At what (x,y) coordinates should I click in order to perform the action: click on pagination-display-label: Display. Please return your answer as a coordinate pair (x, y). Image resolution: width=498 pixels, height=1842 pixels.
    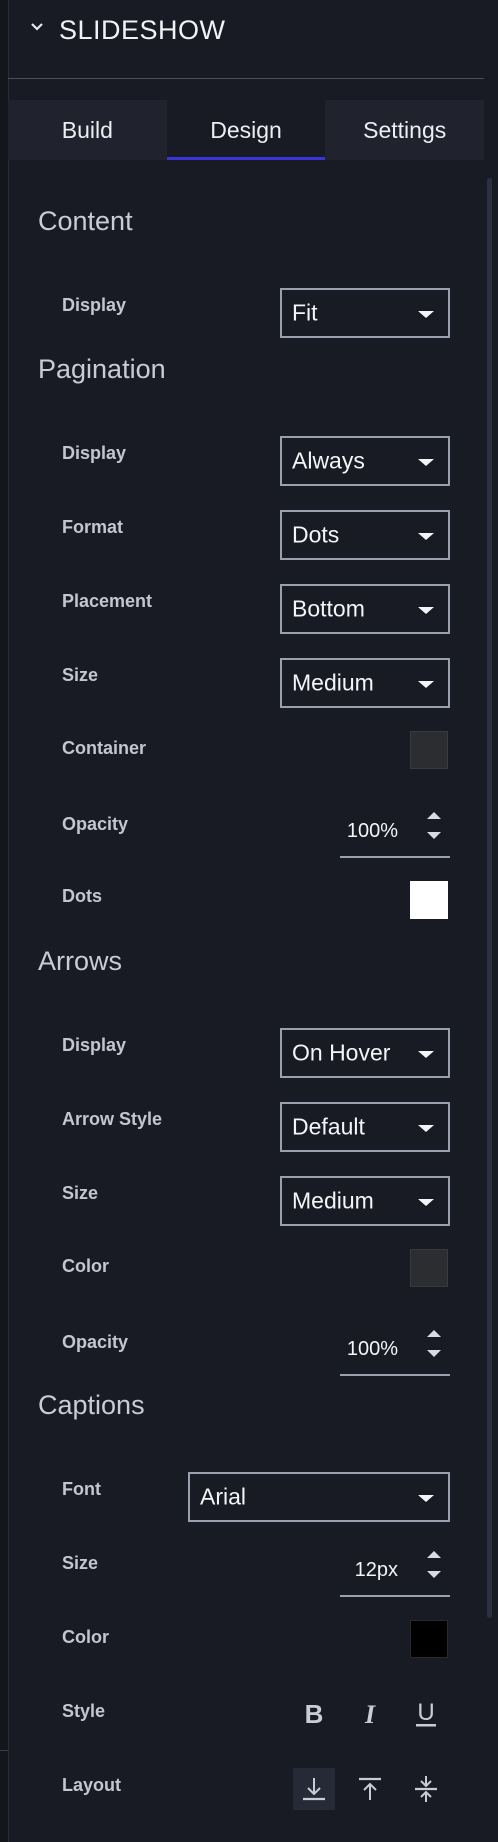
    Looking at the image, I should click on (94, 453).